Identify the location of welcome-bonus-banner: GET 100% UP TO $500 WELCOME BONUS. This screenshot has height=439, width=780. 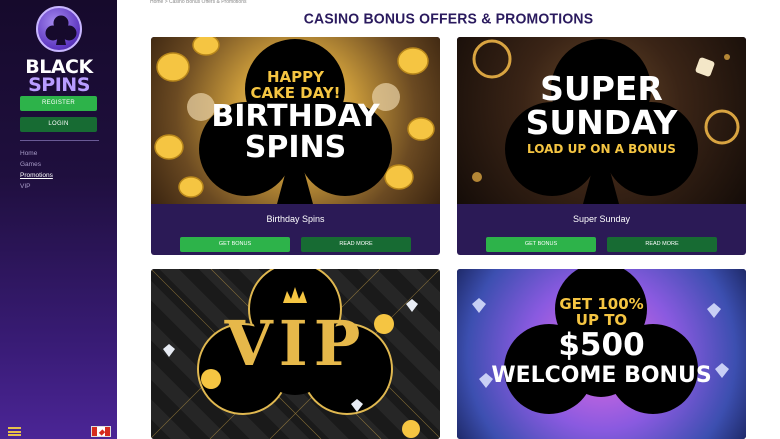
(601, 354).